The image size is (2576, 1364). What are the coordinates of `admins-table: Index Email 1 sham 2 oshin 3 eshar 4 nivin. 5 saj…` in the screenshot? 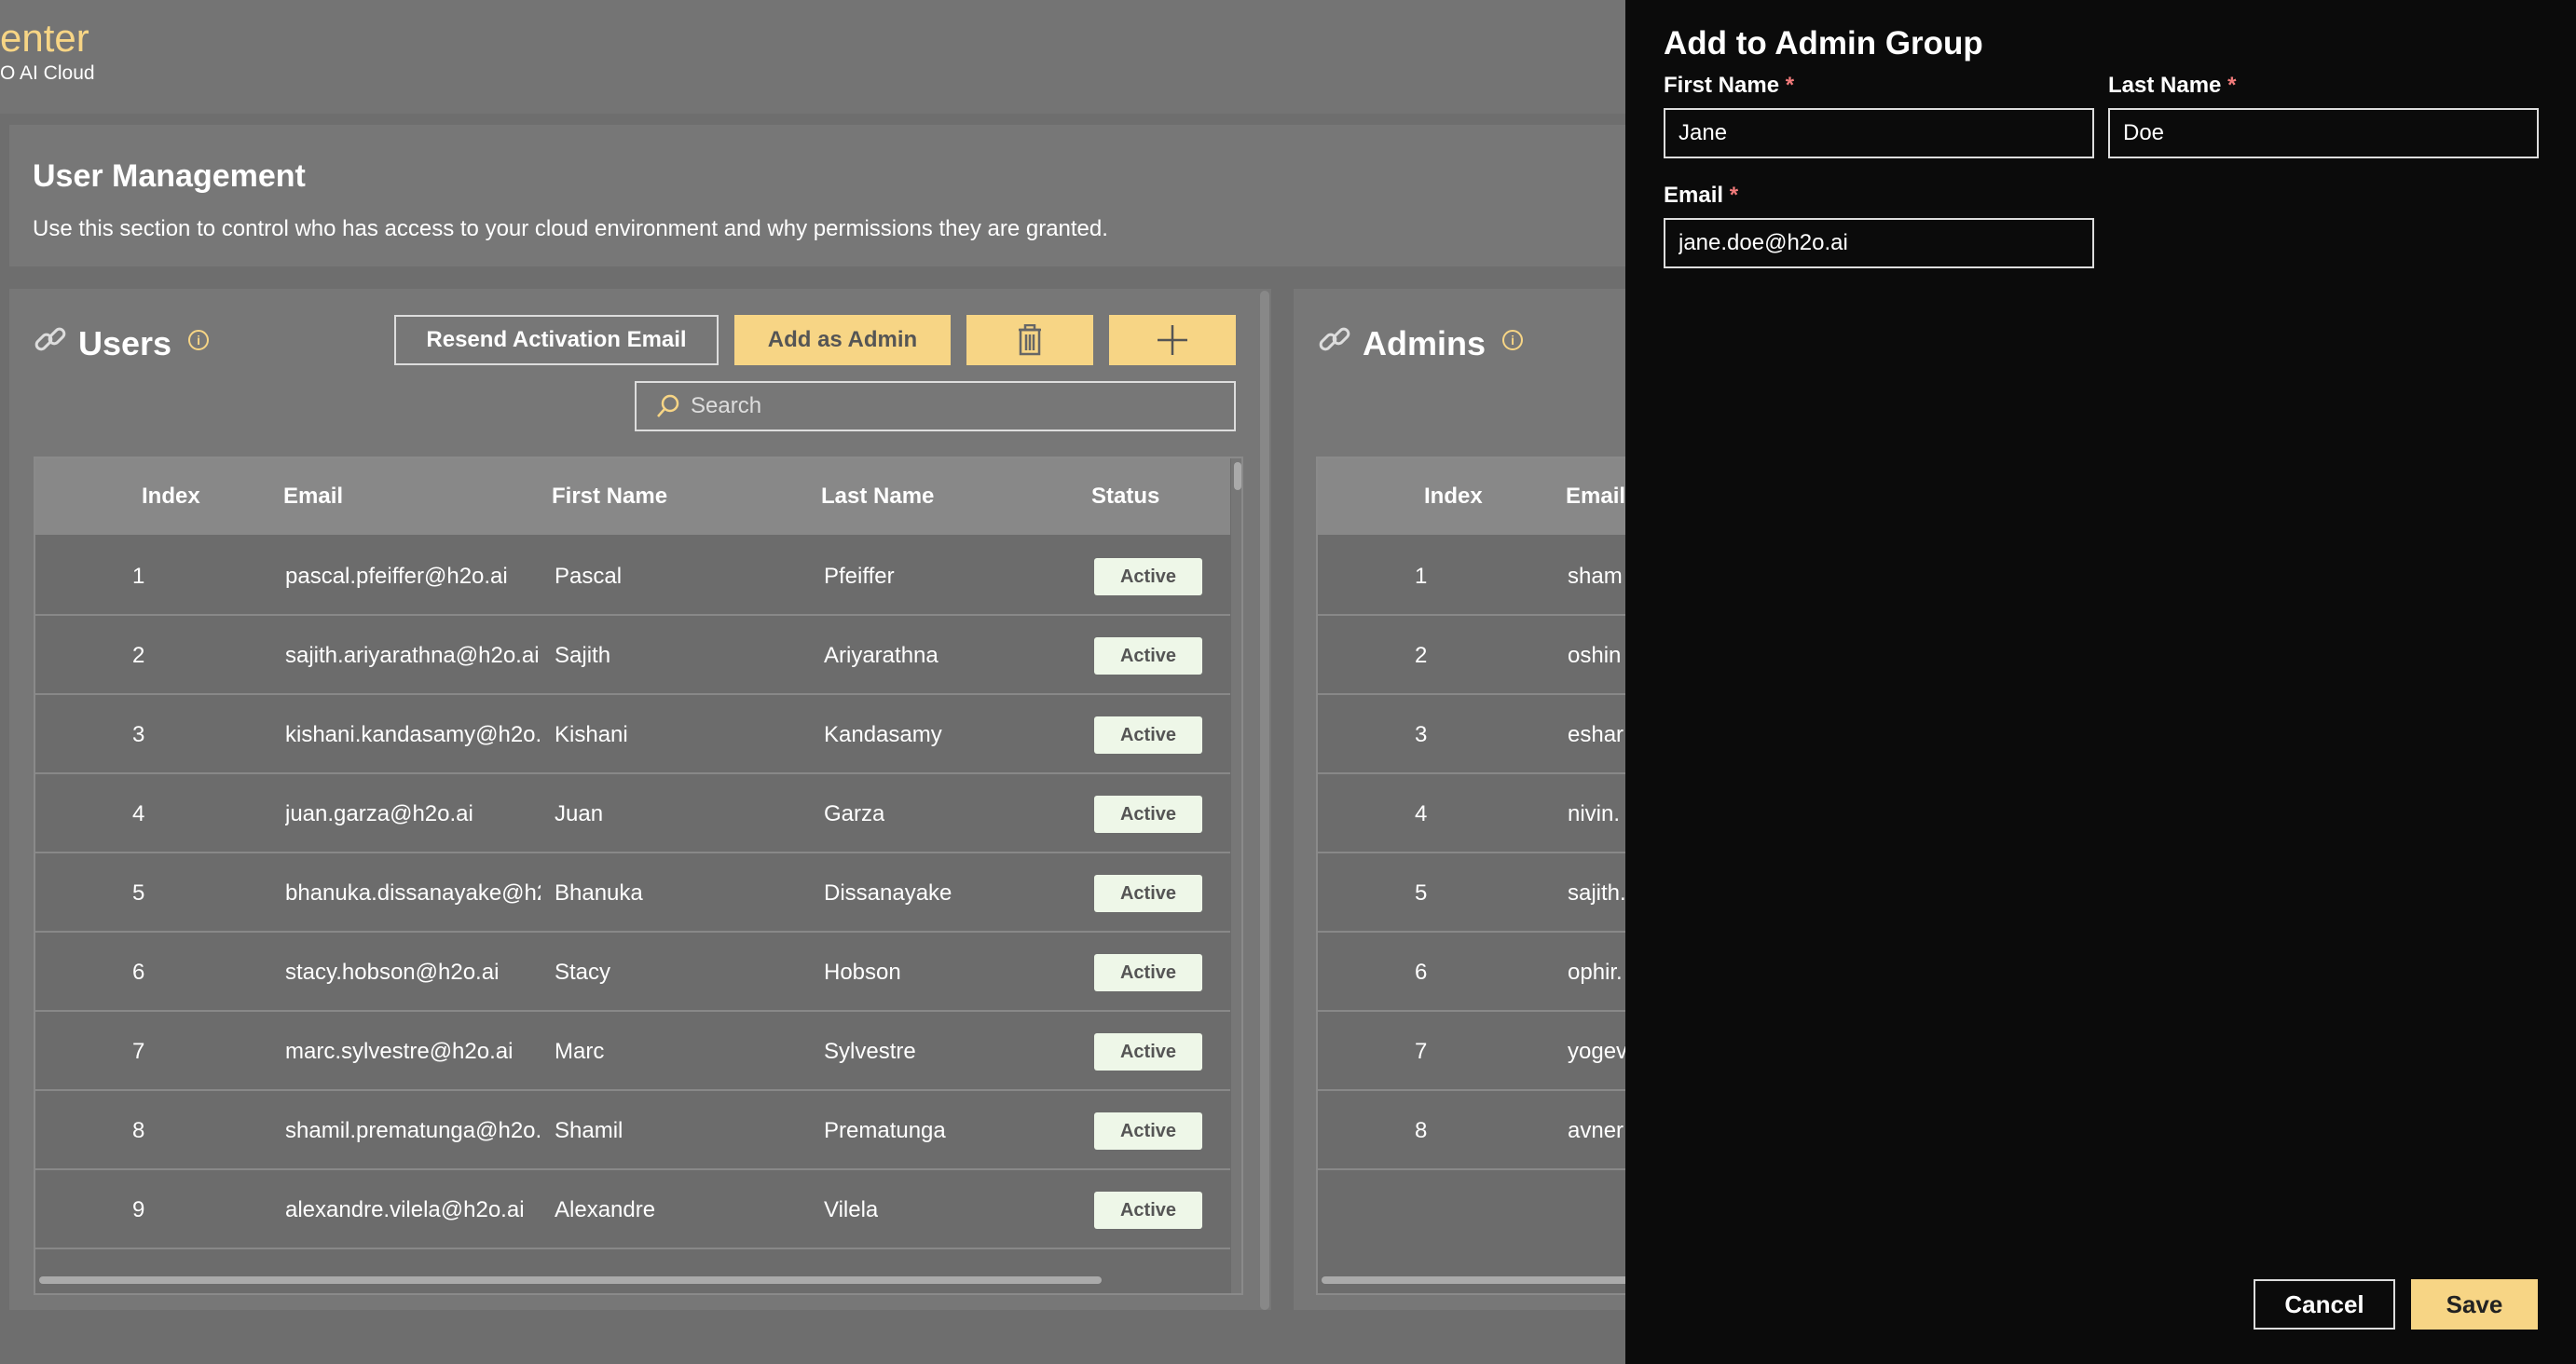 It's located at (1493, 876).